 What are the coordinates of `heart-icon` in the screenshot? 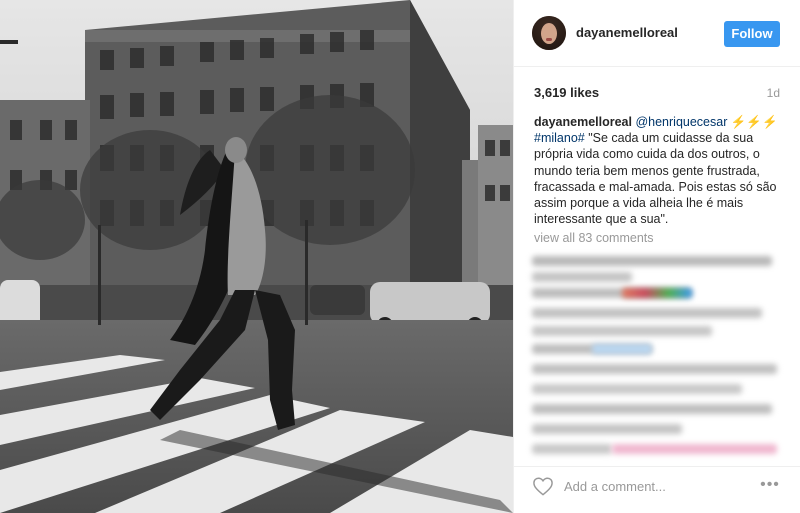 It's located at (543, 486).